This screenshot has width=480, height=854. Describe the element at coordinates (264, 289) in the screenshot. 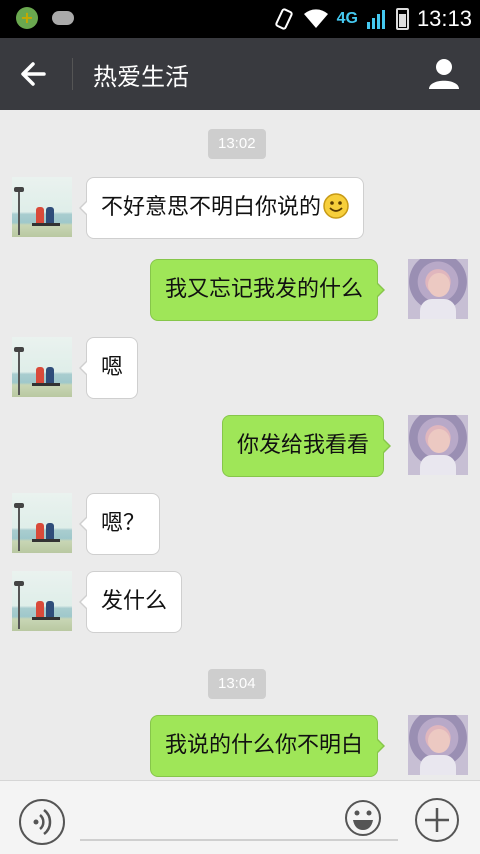

I see `message-text: 我又忘记我发的什么` at that location.